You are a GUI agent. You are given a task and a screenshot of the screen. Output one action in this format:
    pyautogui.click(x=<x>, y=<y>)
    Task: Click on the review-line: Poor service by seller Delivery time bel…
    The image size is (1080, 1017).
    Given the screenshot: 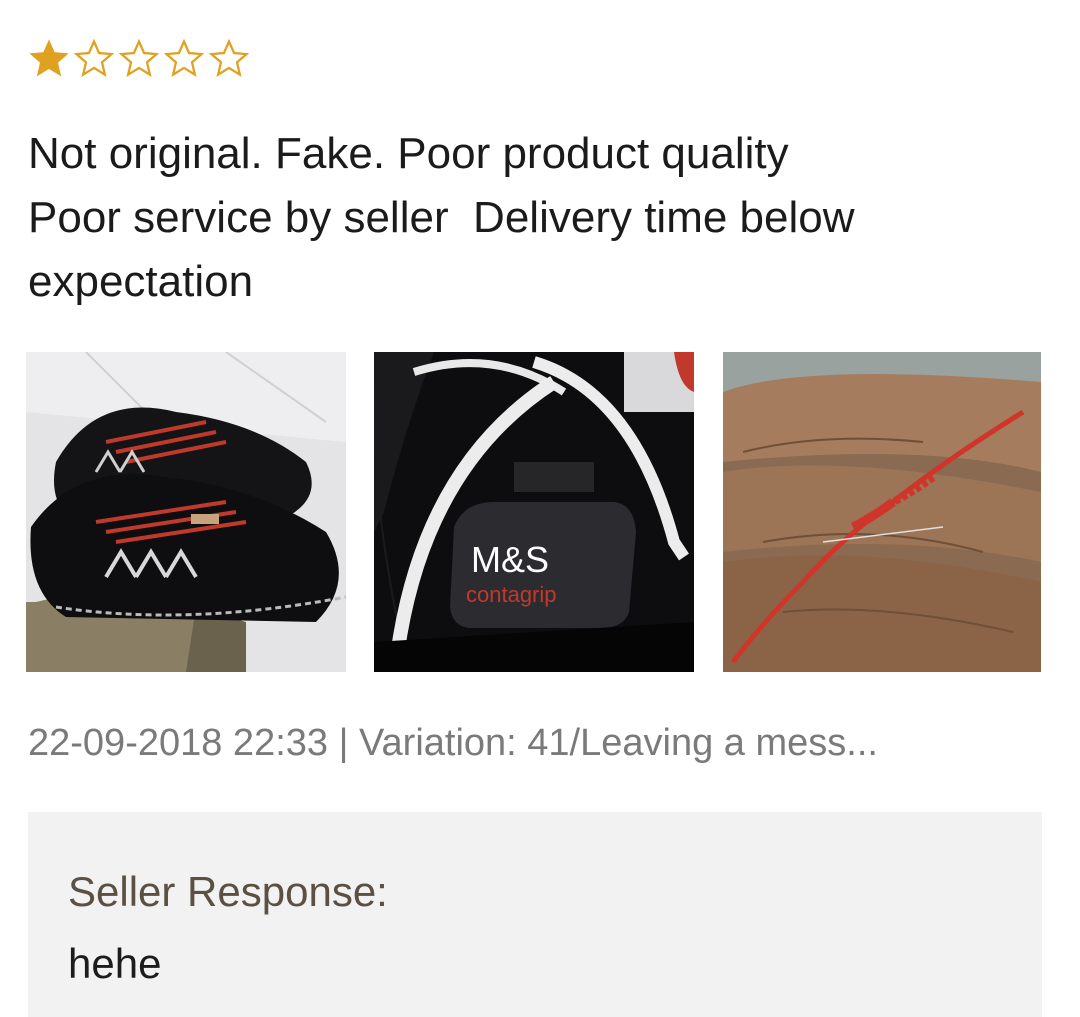 What is the action you would take?
    pyautogui.click(x=441, y=217)
    